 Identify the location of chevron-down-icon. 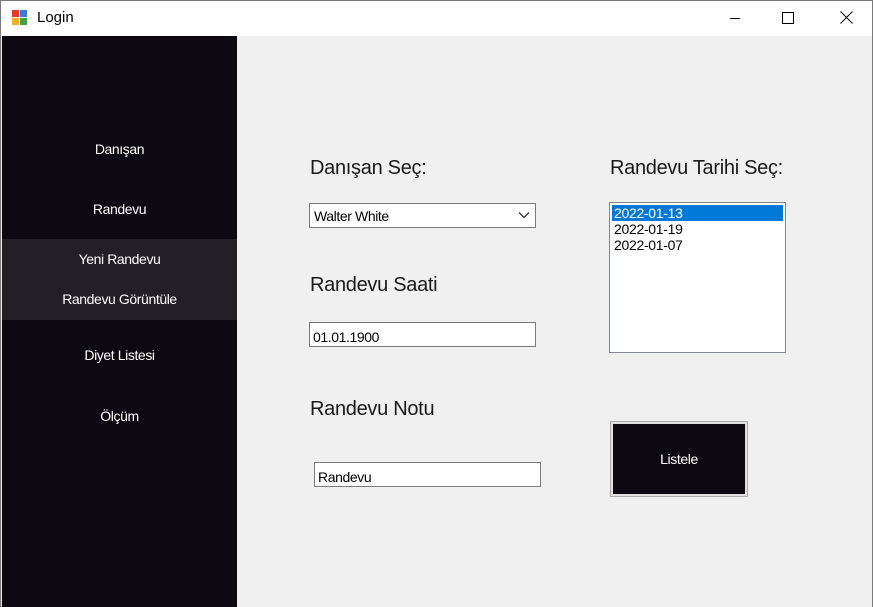
(524, 215).